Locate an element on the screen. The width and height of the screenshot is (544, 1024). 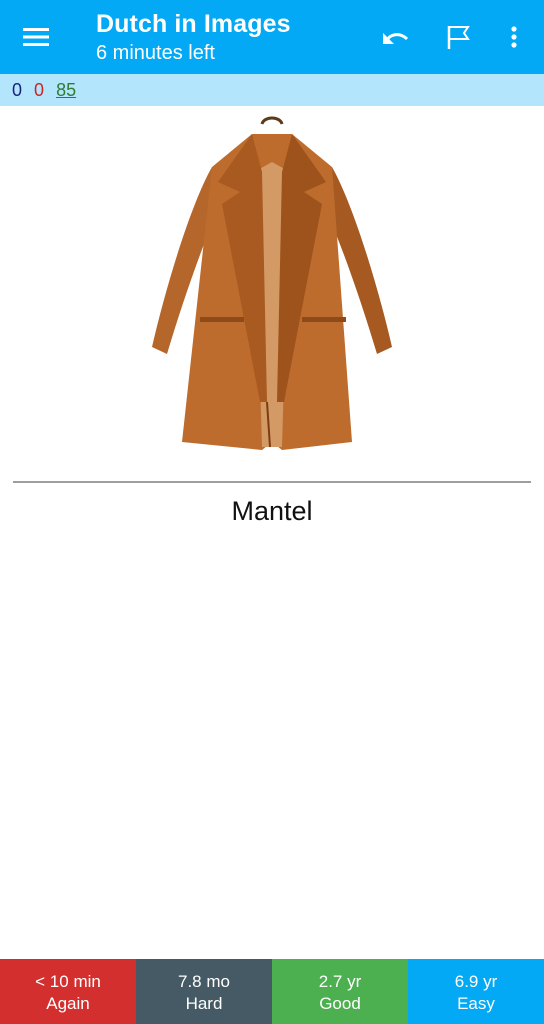
easy-interval: 6.9 yr is located at coordinates (476, 981).